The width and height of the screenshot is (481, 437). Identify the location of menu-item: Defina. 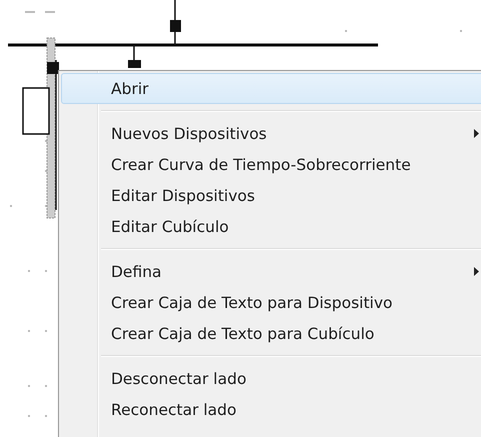
(271, 271).